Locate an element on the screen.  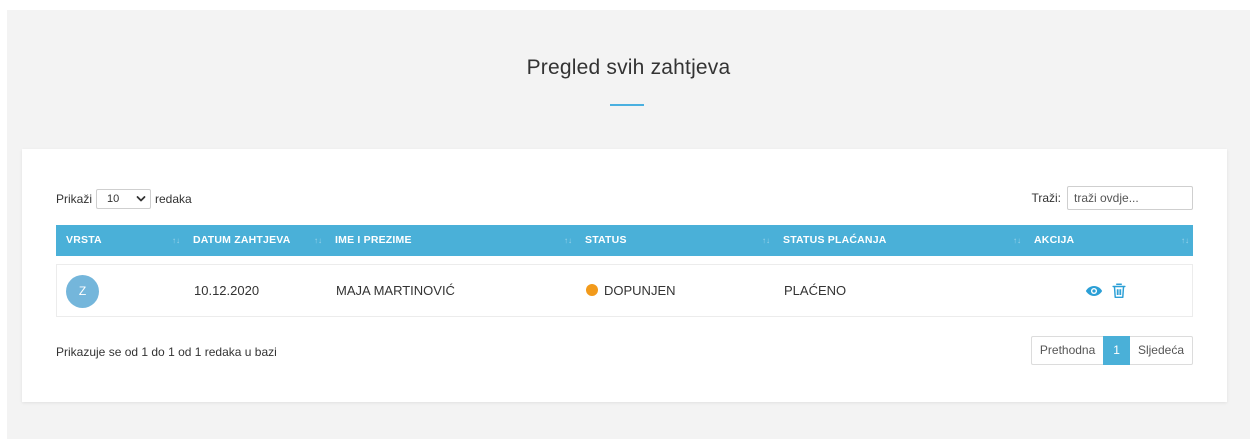
eye-icon is located at coordinates (1094, 291).